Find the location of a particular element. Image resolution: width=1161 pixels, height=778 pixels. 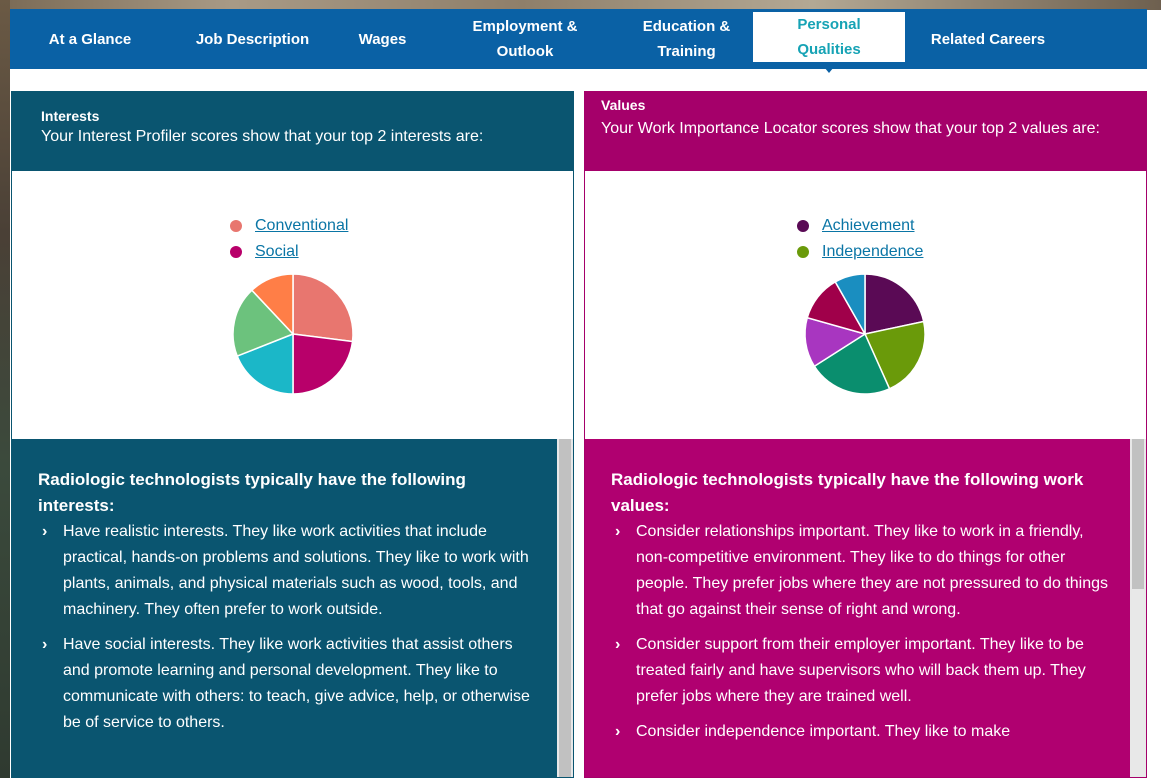

interests-legend: Conventional Social is located at coordinates (289, 239).